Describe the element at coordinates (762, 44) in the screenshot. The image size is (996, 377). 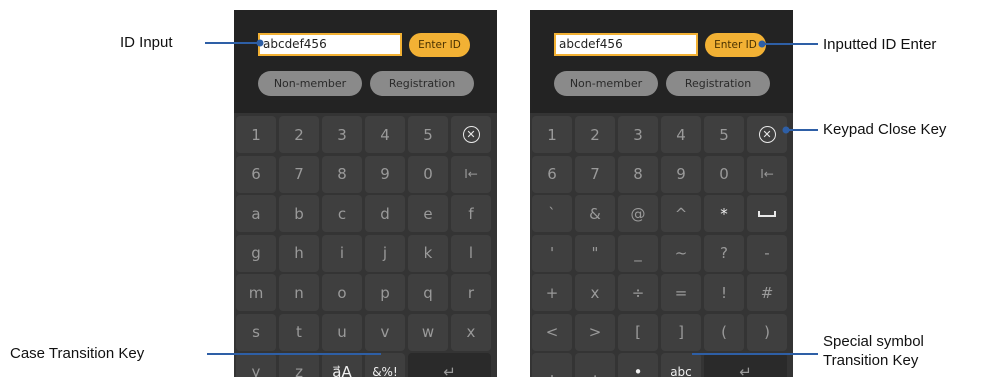
I see `enter-connector-dot` at that location.